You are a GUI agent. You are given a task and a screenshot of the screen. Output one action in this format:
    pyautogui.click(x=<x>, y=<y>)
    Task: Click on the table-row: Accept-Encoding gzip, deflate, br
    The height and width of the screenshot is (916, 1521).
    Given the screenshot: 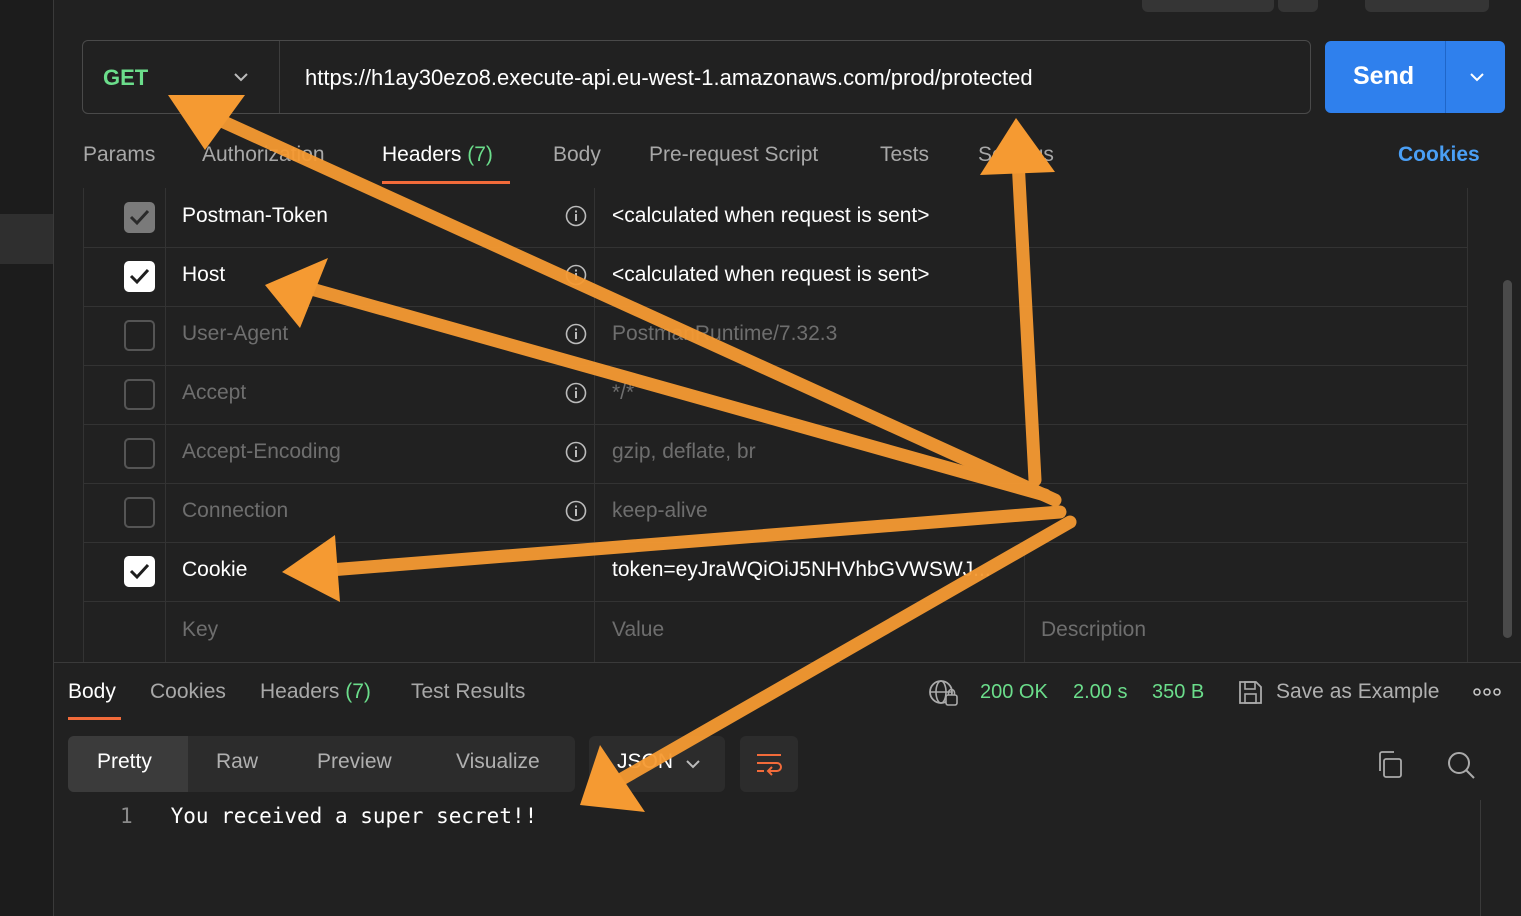 What is the action you would take?
    pyautogui.click(x=775, y=454)
    